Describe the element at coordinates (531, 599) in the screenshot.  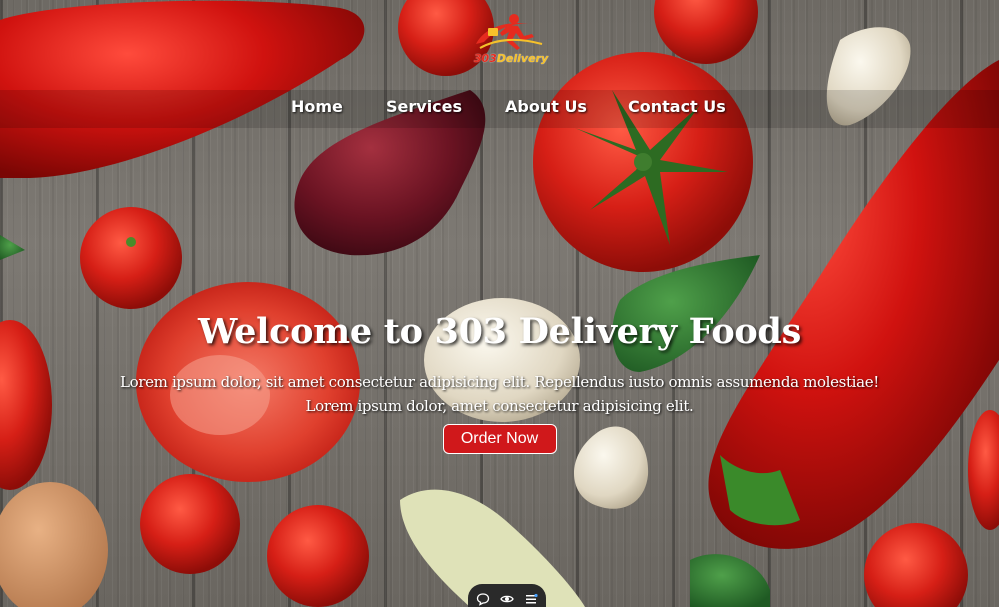
I see `list-icon` at that location.